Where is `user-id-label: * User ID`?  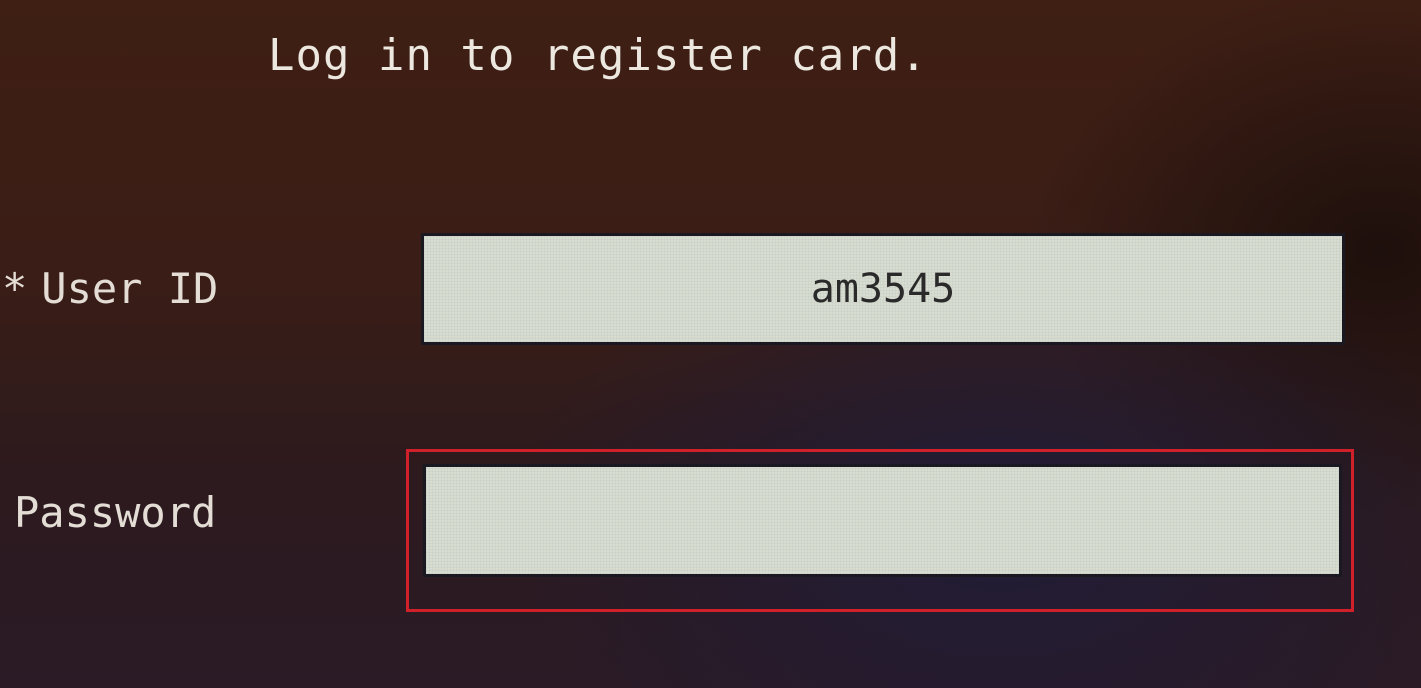 user-id-label: * User ID is located at coordinates (110, 288).